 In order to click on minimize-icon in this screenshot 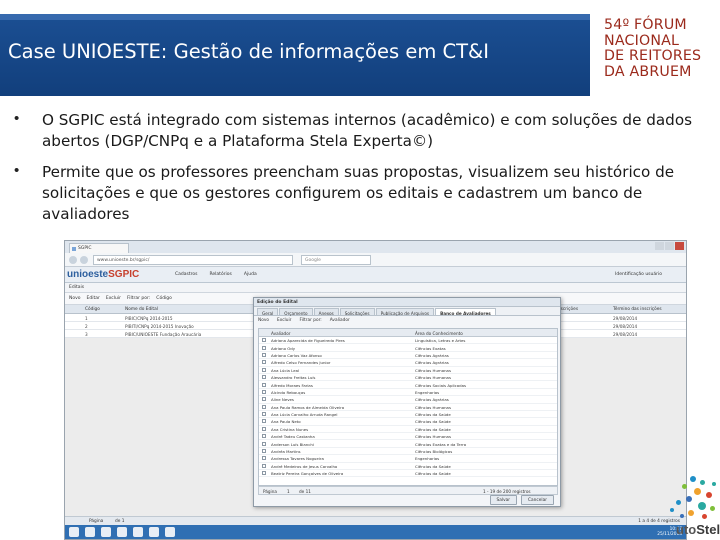, I will do `click(659, 246)`.